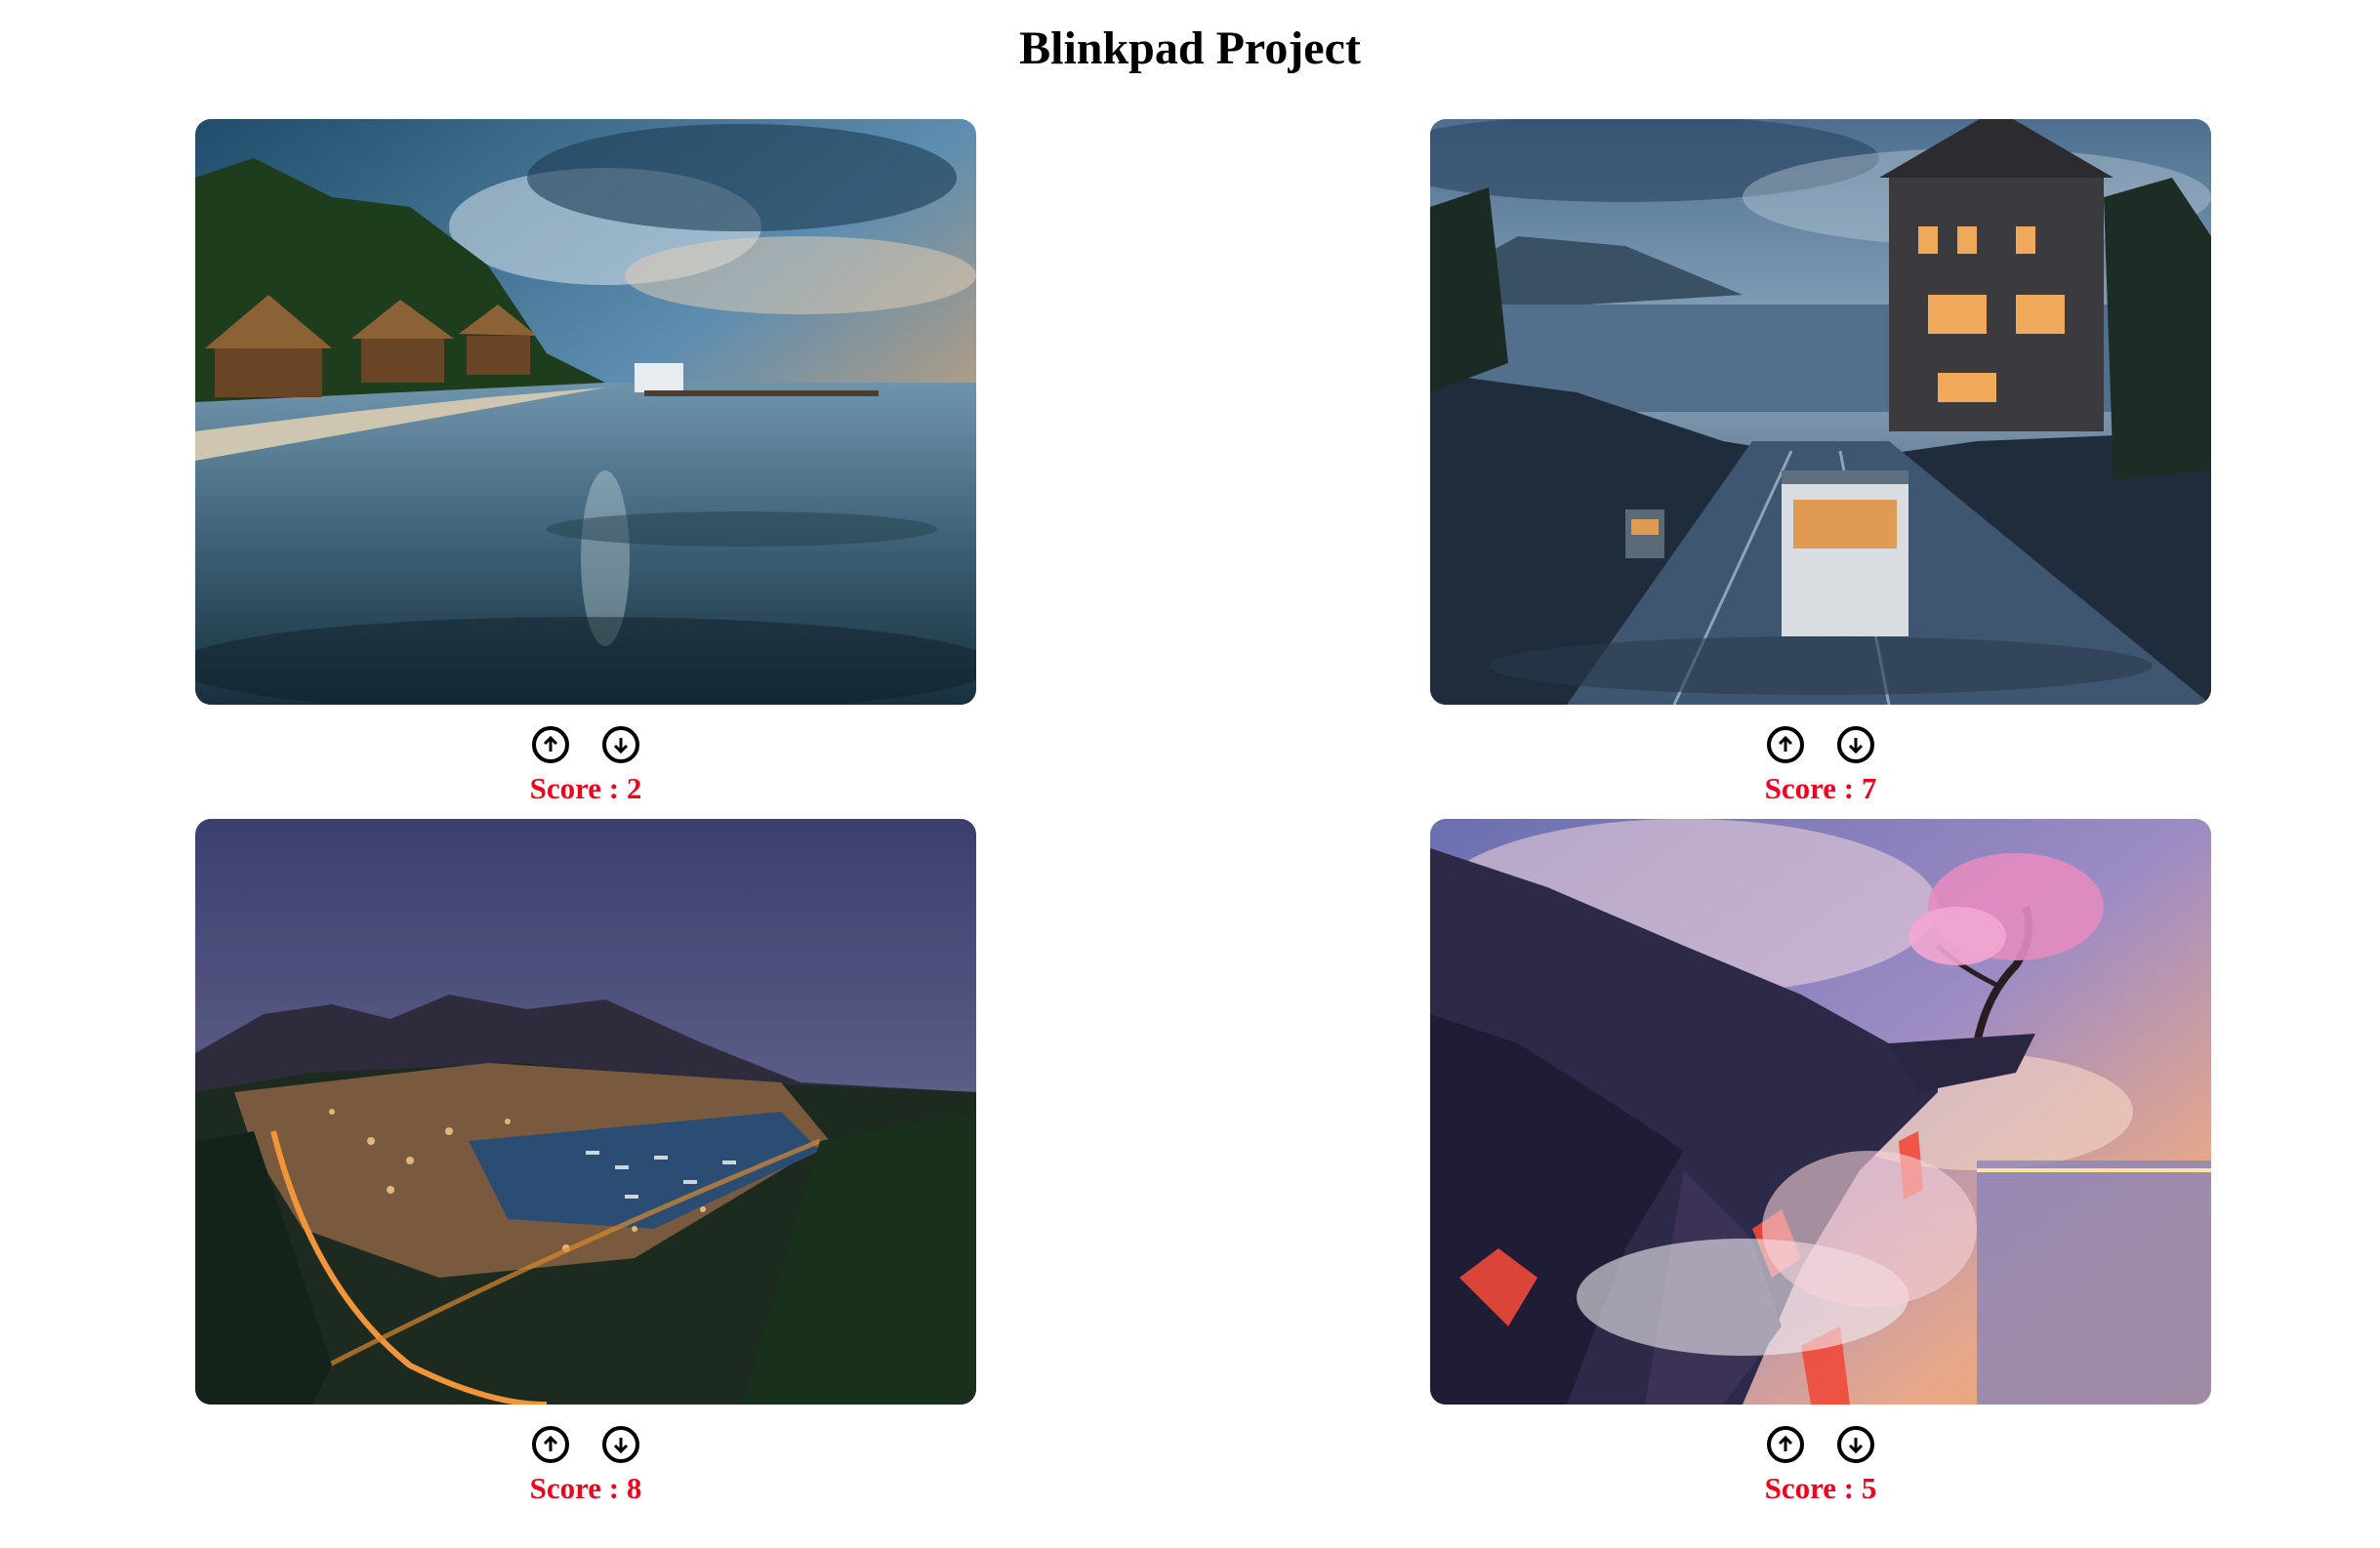 The image size is (2380, 1548). I want to click on image-card: Score : 8, so click(585, 1162).